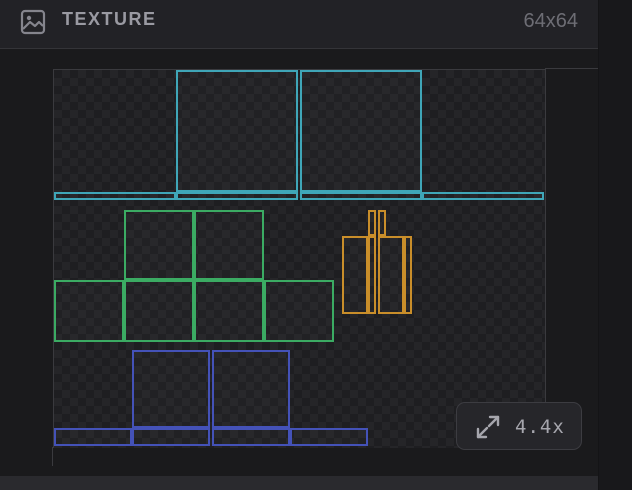  What do you see at coordinates (171, 389) in the screenshot?
I see `uv-island-leg-top` at bounding box center [171, 389].